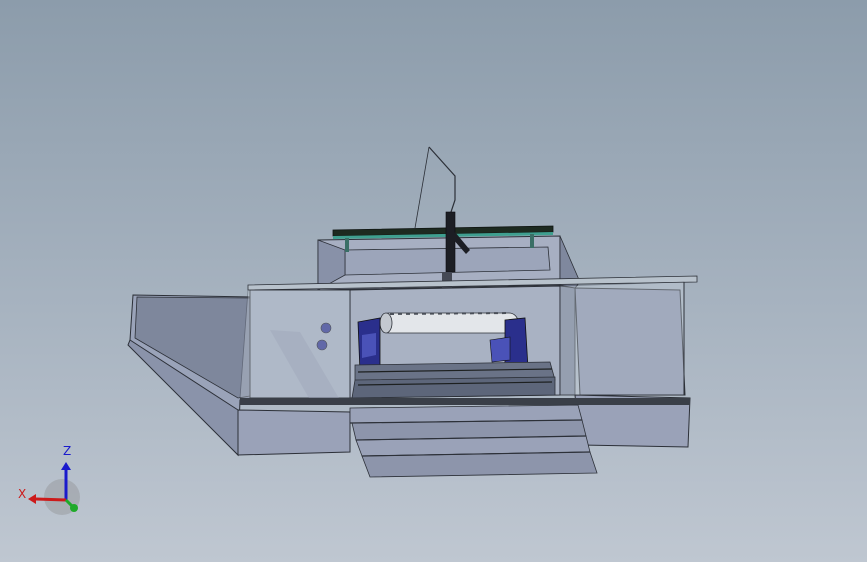  I want to click on floor-rails, so click(453, 380).